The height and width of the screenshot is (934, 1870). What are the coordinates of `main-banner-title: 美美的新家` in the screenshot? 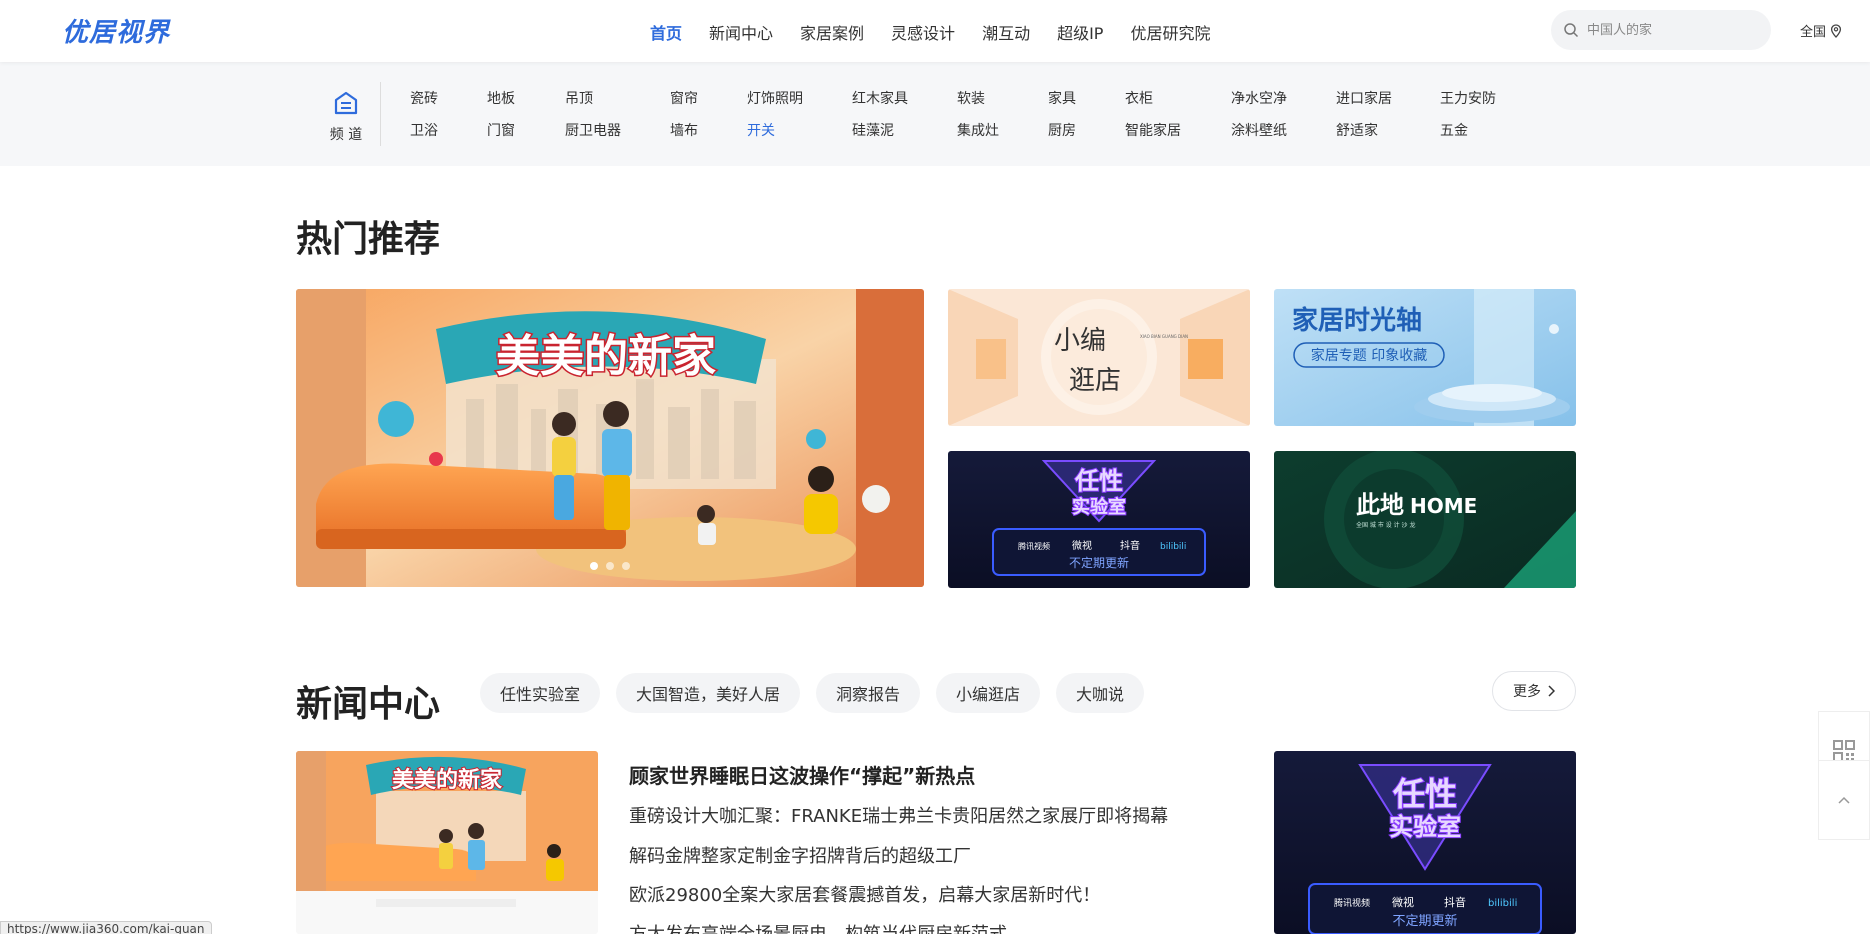 It's located at (606, 356).